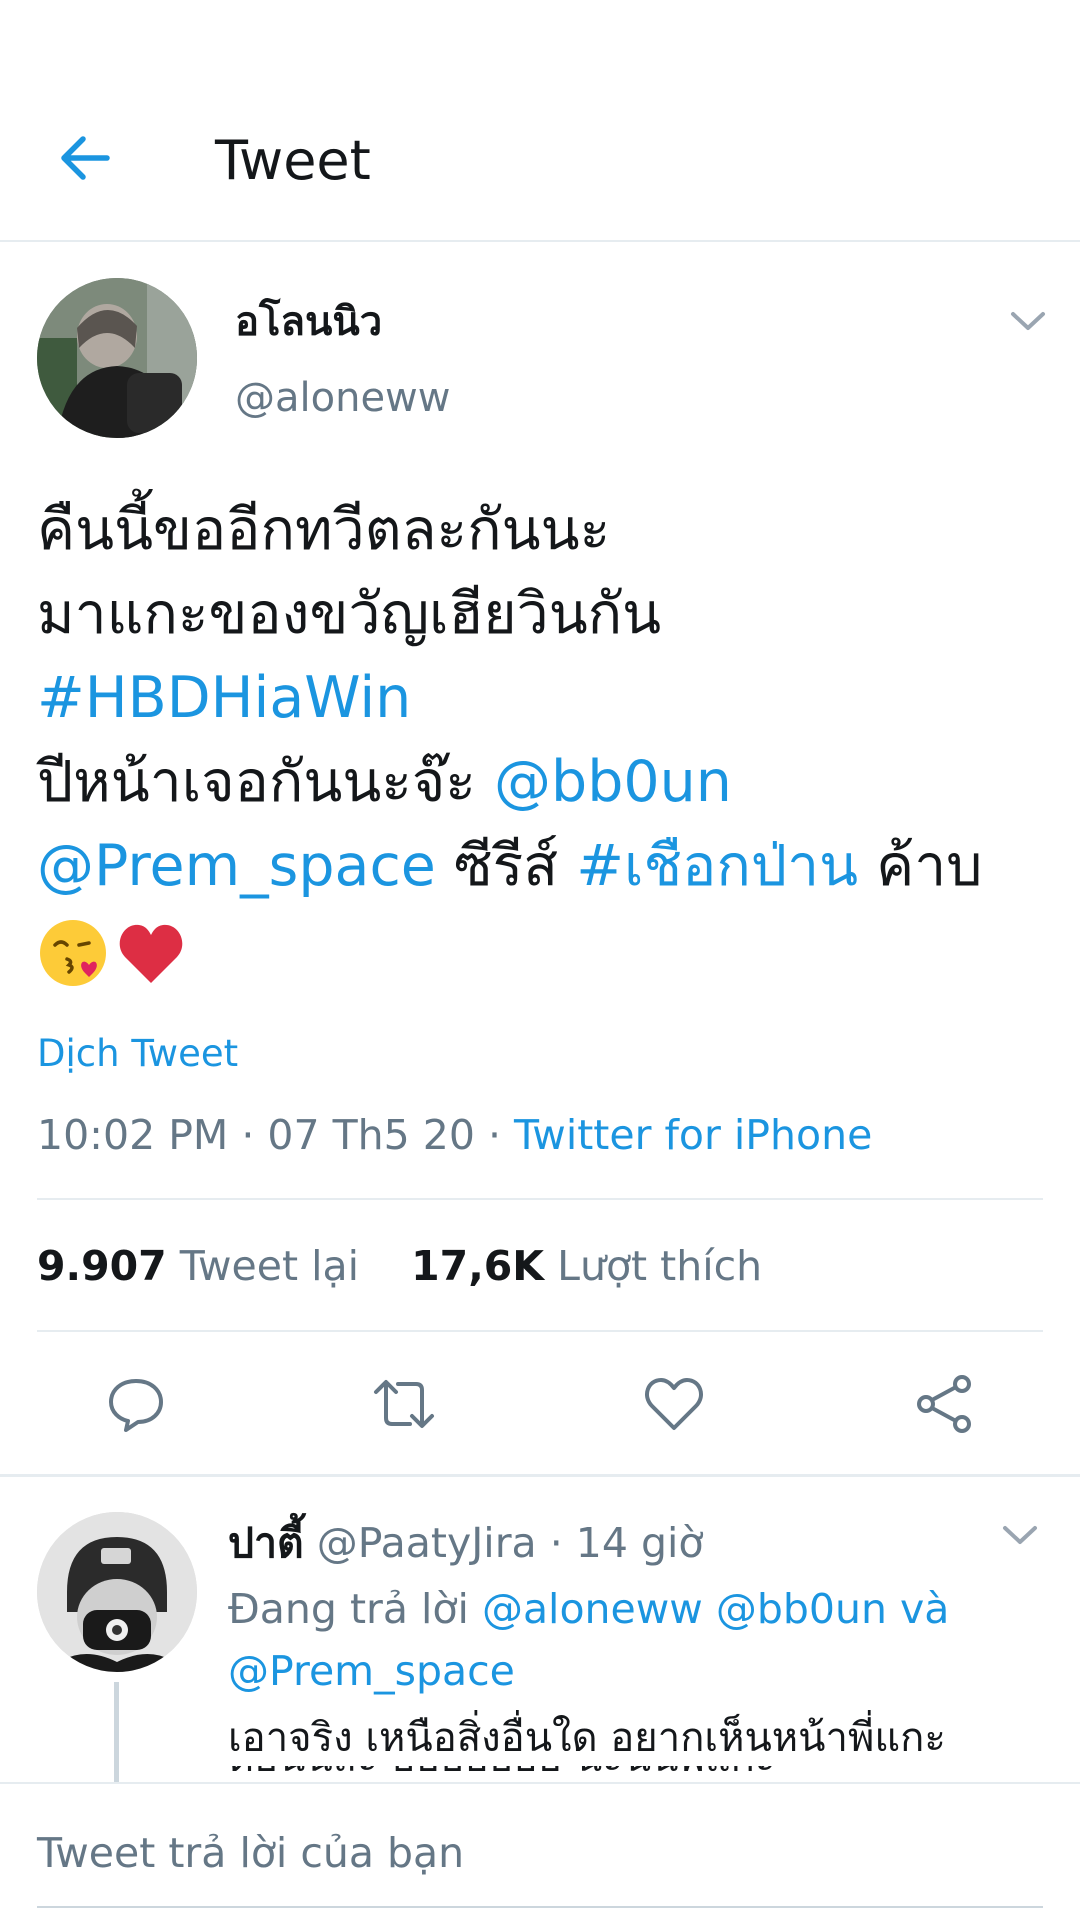 This screenshot has height=1922, width=1080. What do you see at coordinates (717, 866) in the screenshot?
I see `hashtag-link: #เชือกป่าน` at bounding box center [717, 866].